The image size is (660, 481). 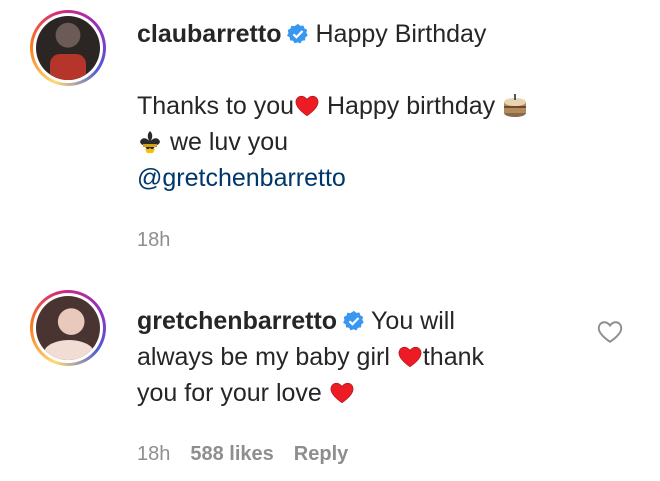 I want to click on comment-meta: 18h 588 likes Reply, so click(x=252, y=454).